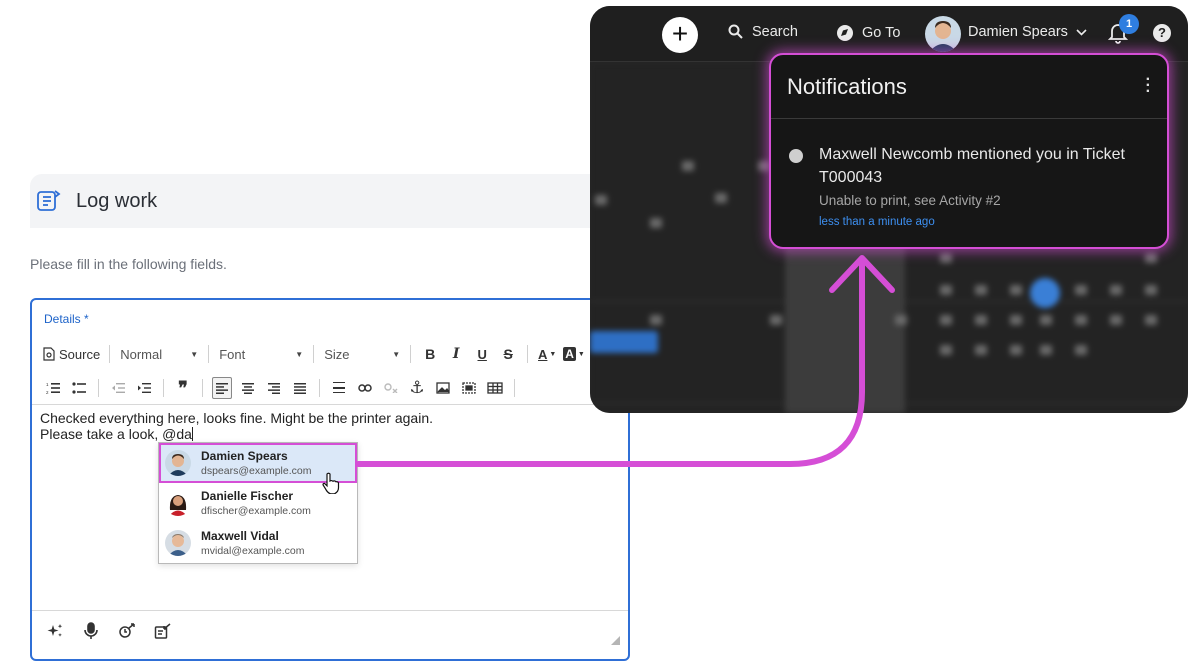  Describe the element at coordinates (222, 388) in the screenshot. I see `align-left-icon` at that location.